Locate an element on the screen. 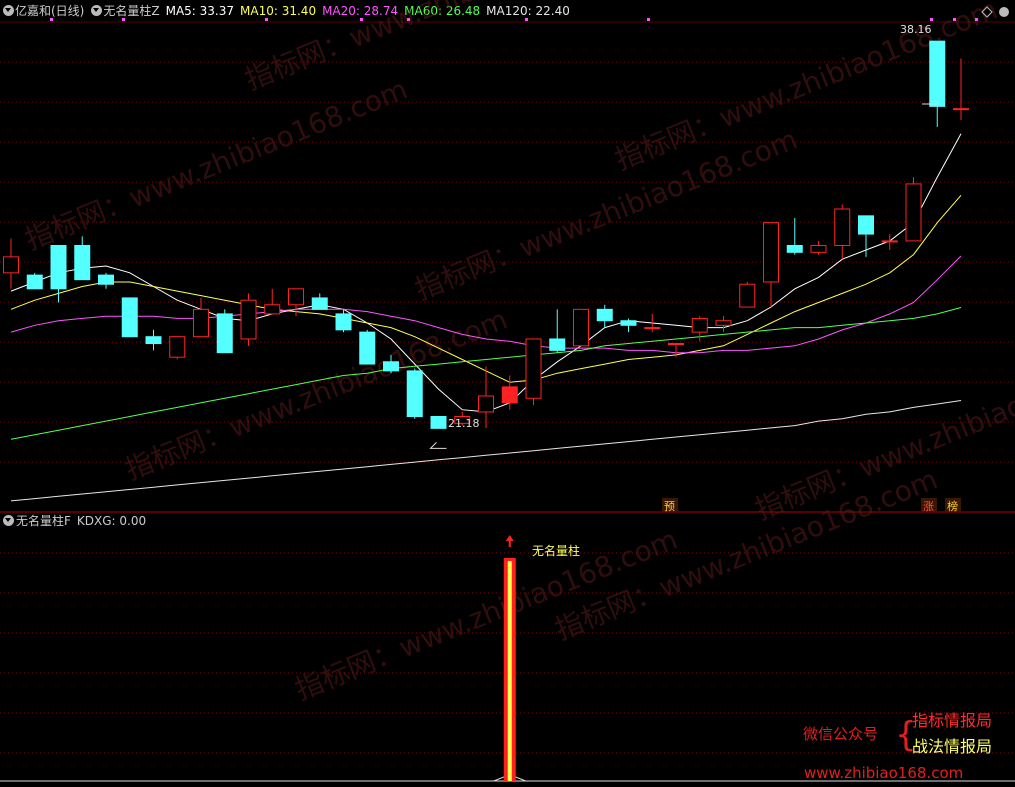 This screenshot has width=1015, height=787. high-price-label: 38.16 is located at coordinates (916, 29).